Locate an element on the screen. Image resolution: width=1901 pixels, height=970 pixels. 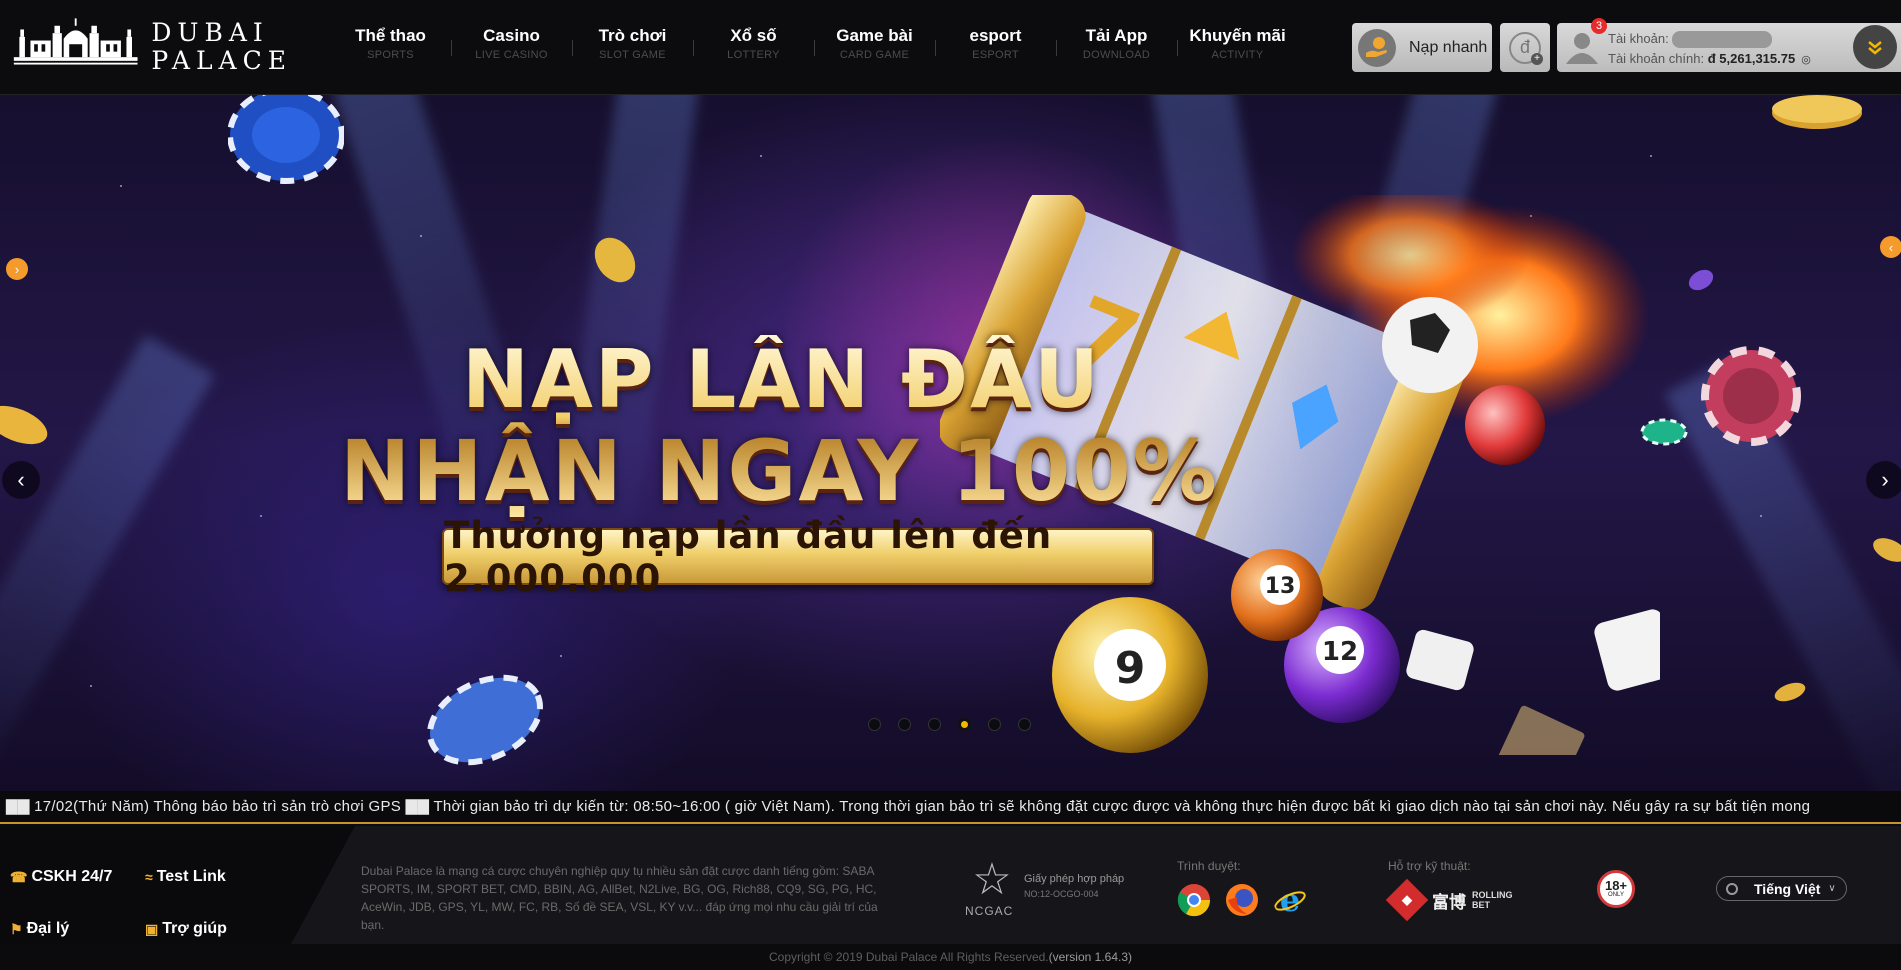
nav-sublabel: LIVE CASINO is located at coordinates (511, 55).